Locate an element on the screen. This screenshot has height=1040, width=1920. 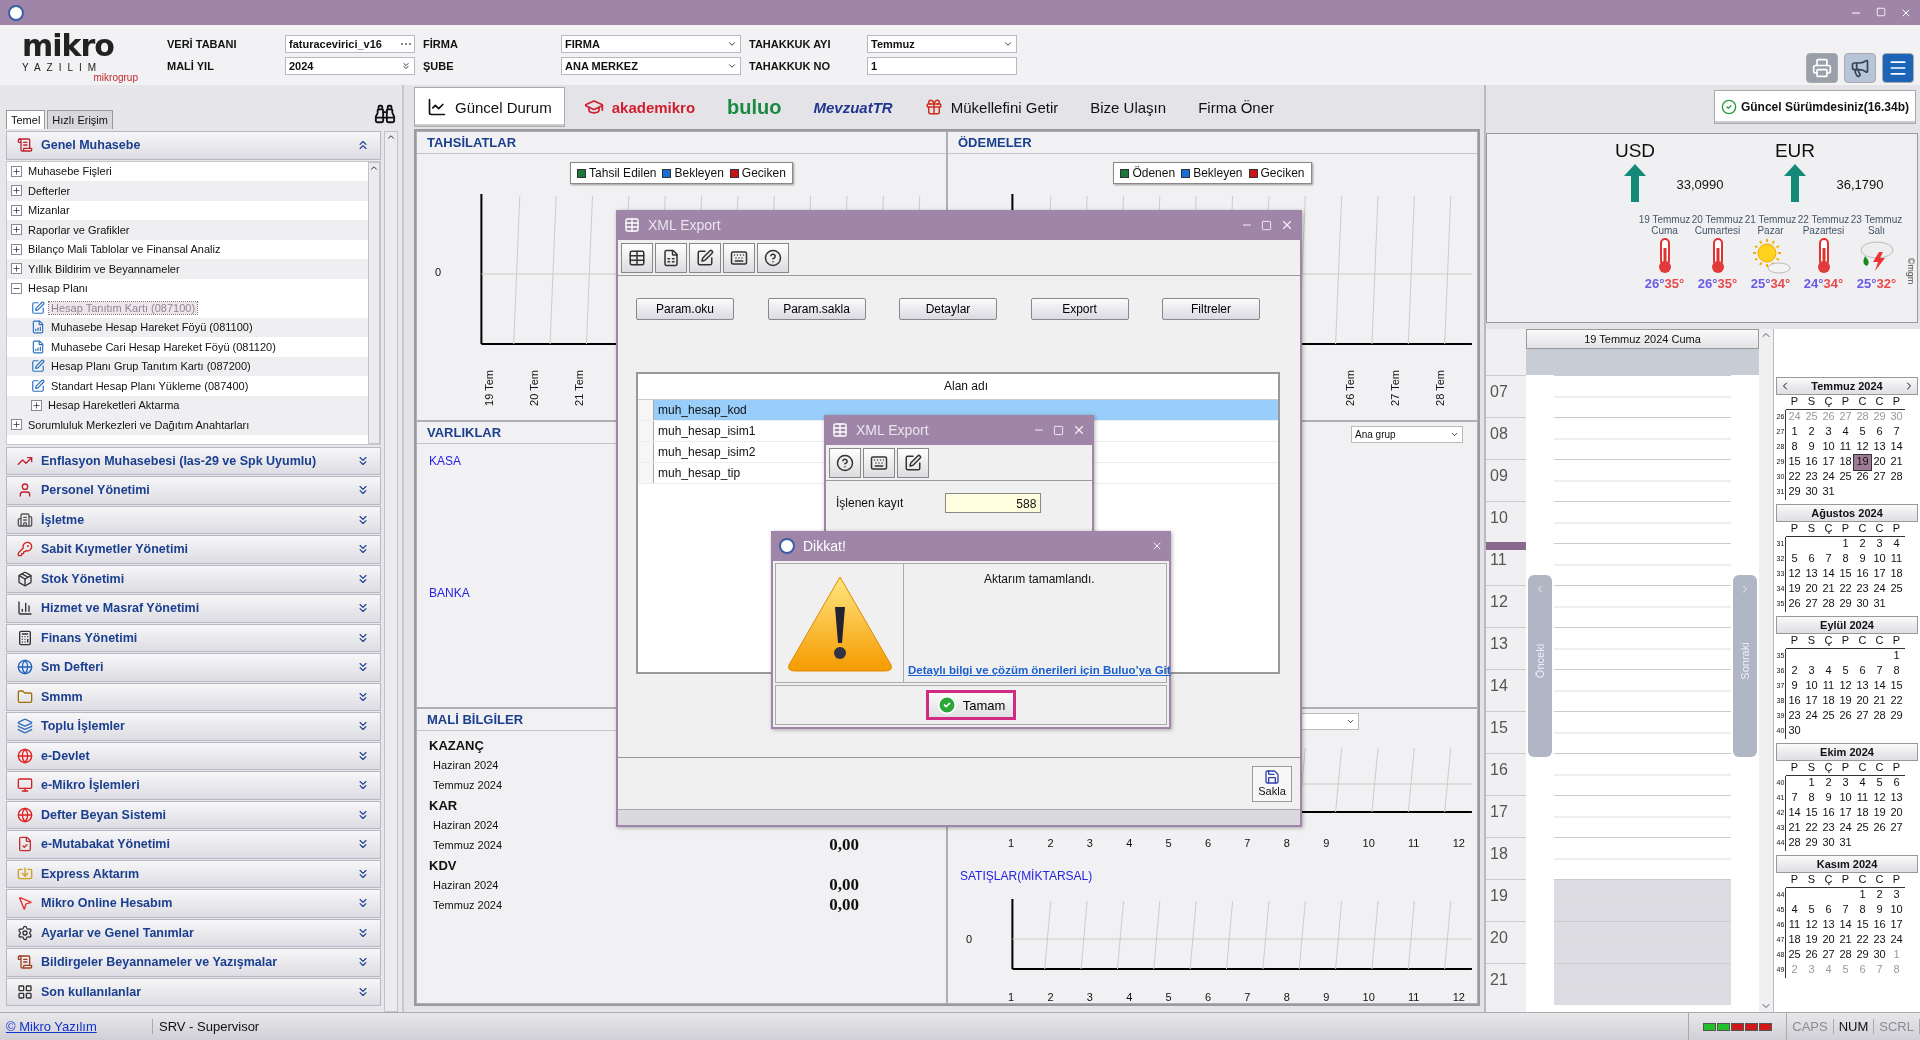
tree-item: Standart Hesap Planı Yükleme (087400) is located at coordinates (150, 385).